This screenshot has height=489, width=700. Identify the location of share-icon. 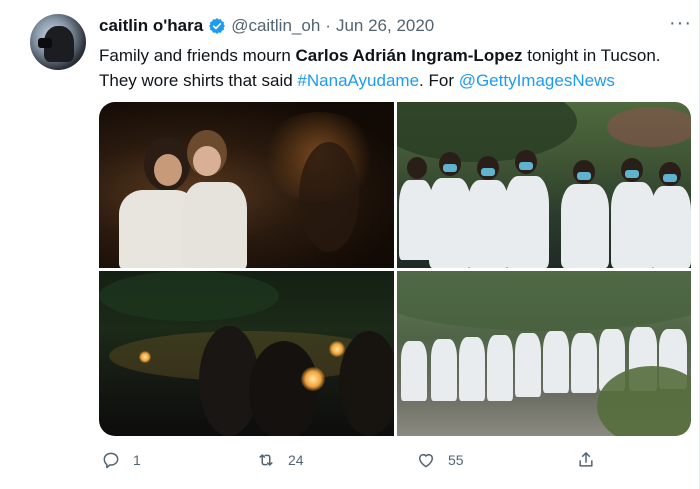
(586, 459).